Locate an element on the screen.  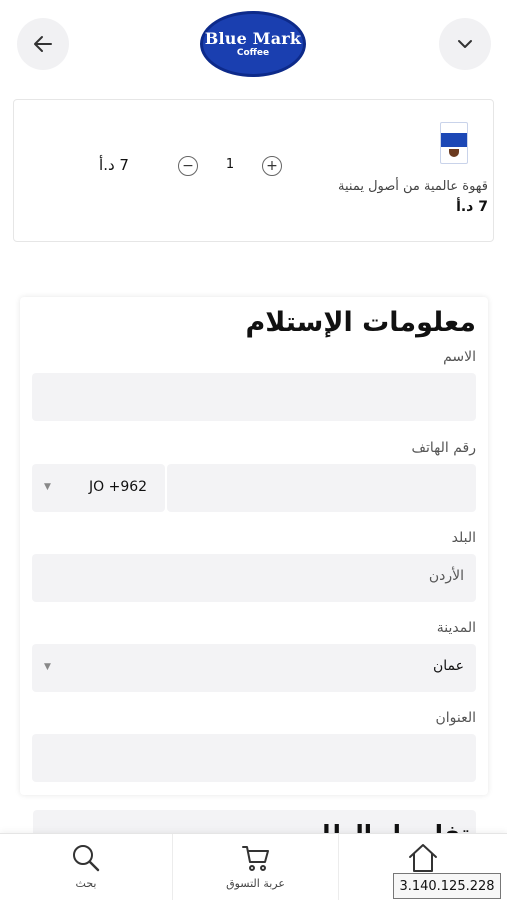
ip-address-badge: 3.140.125.228 is located at coordinates (447, 886).